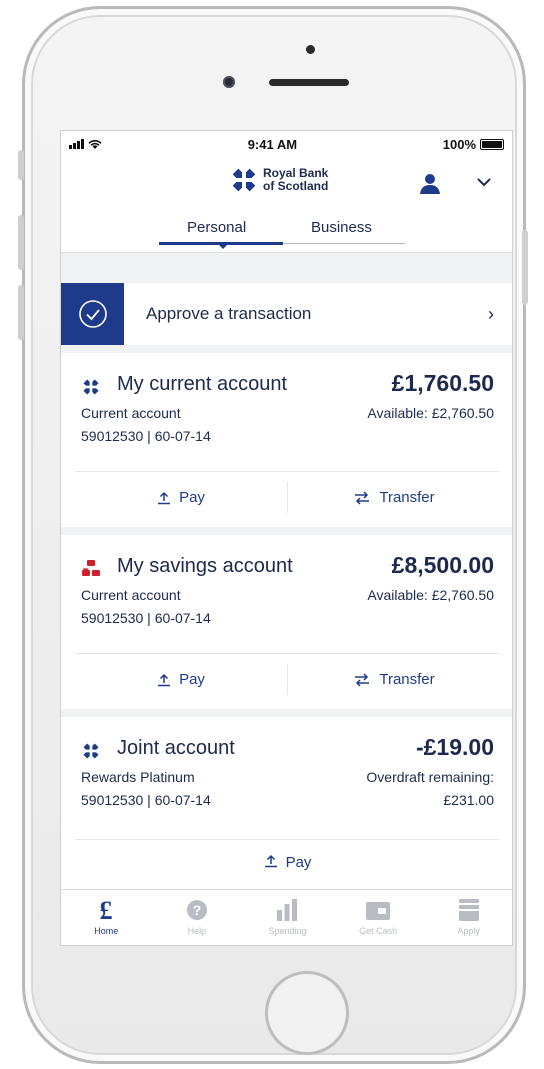  I want to click on check-circle-icon, so click(92, 314).